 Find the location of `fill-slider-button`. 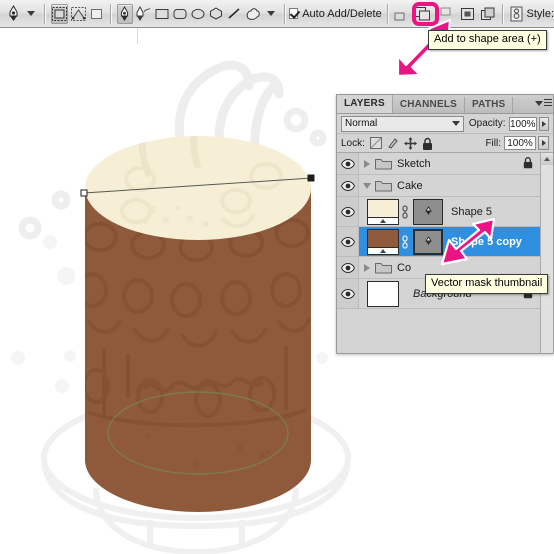

fill-slider-button is located at coordinates (543, 143).